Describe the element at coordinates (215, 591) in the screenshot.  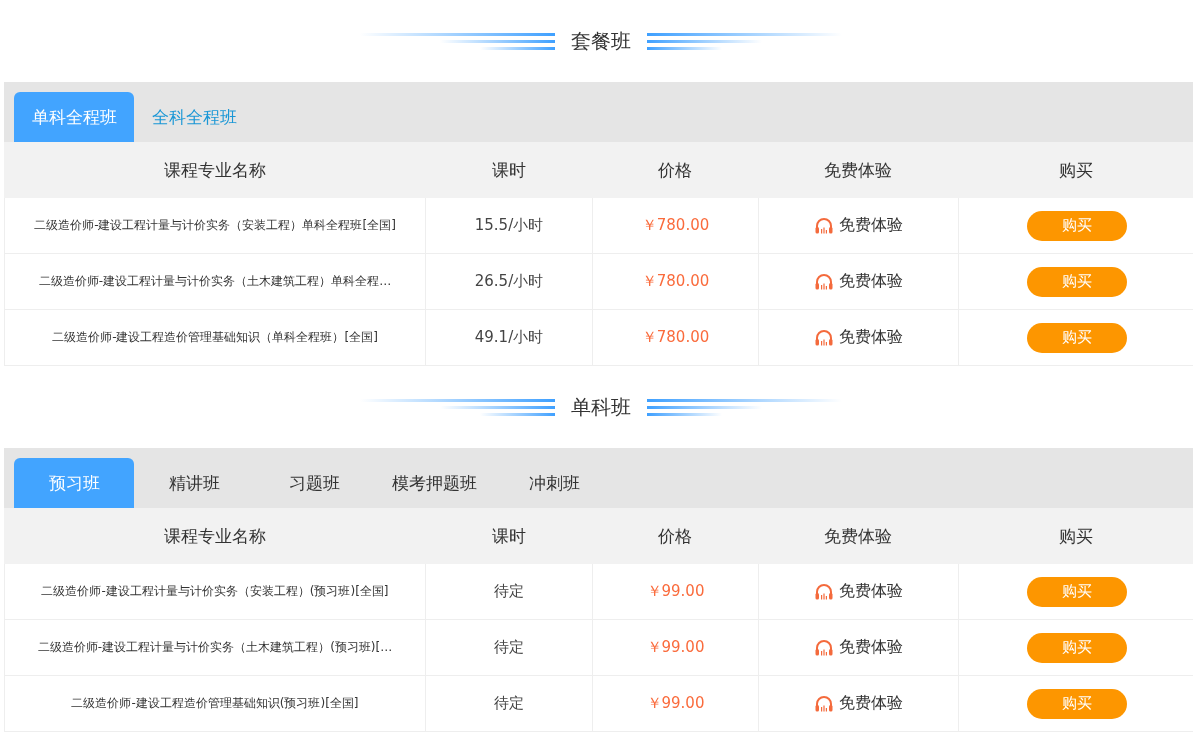
I see `course-name: 二级造价师-建设工程计量与计价实务（安装工程）(预习班)[全国]` at that location.